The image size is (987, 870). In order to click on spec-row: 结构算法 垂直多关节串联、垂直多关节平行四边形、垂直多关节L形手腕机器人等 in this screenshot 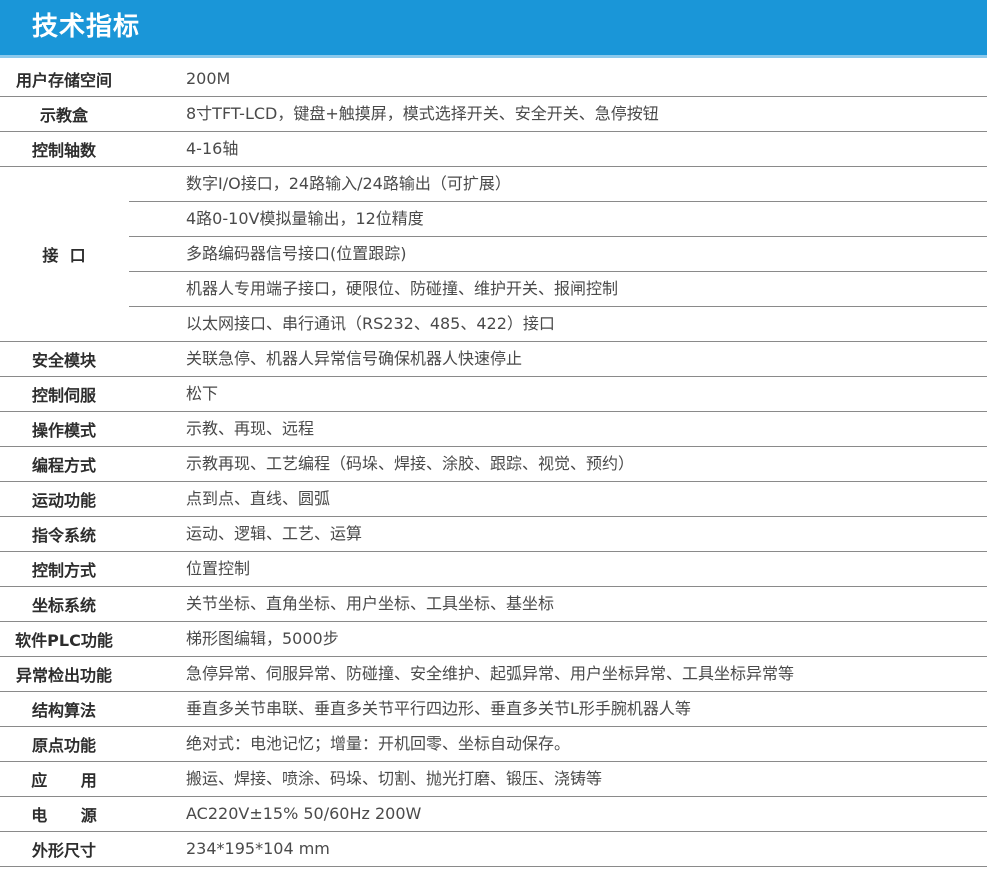, I will do `click(493, 709)`.